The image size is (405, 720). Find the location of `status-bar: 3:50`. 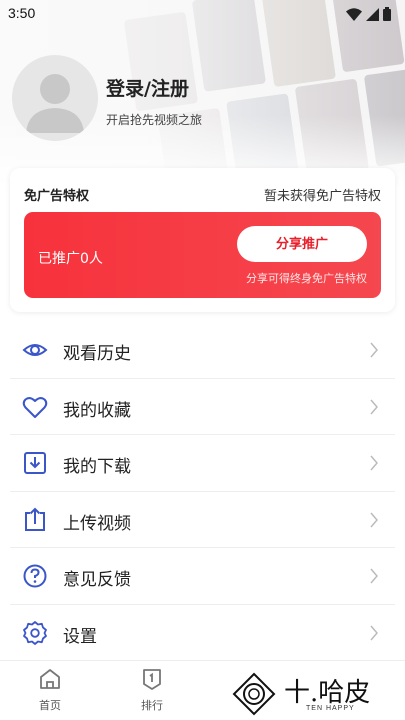

status-bar: 3:50 is located at coordinates (202, 14).